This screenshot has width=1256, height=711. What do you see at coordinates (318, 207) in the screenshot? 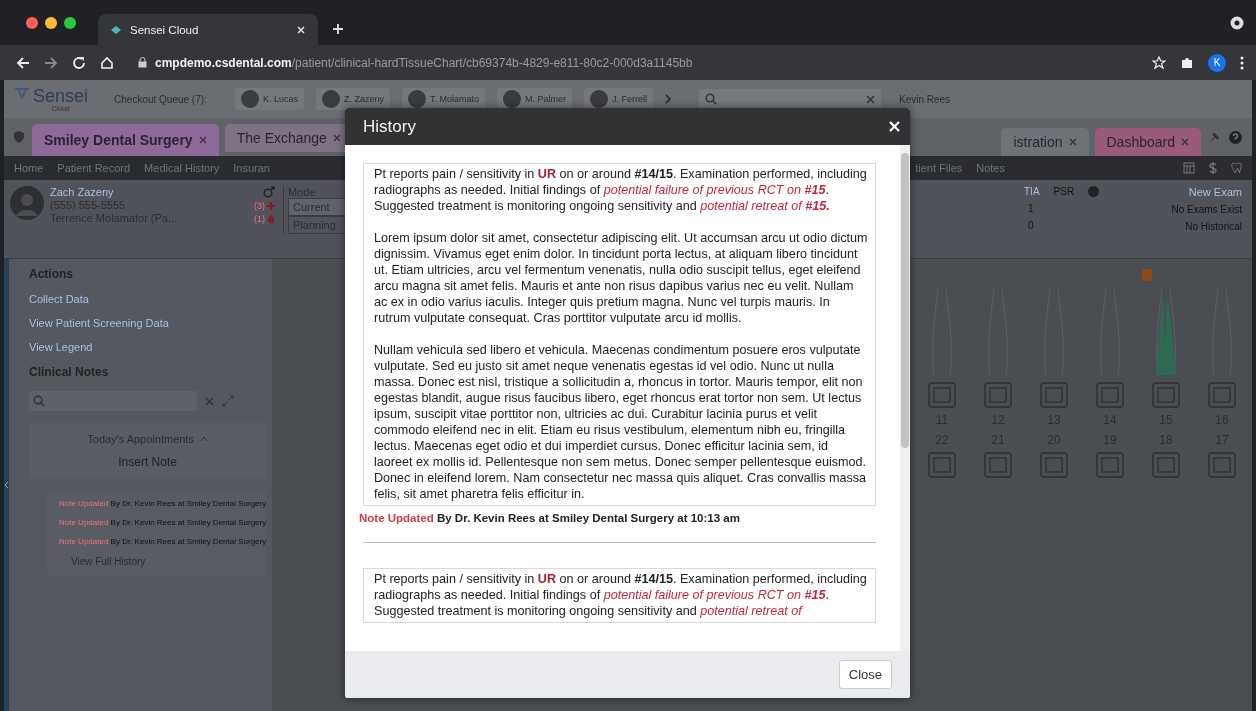
I see `mode-option: Current` at bounding box center [318, 207].